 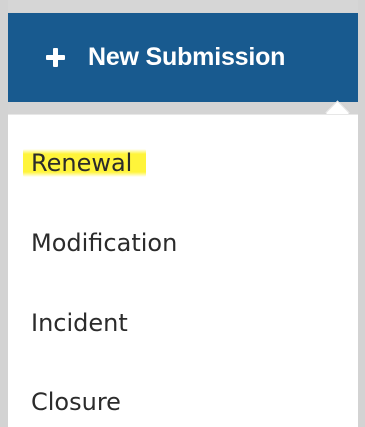 What do you see at coordinates (361, 213) in the screenshot?
I see `right-border` at bounding box center [361, 213].